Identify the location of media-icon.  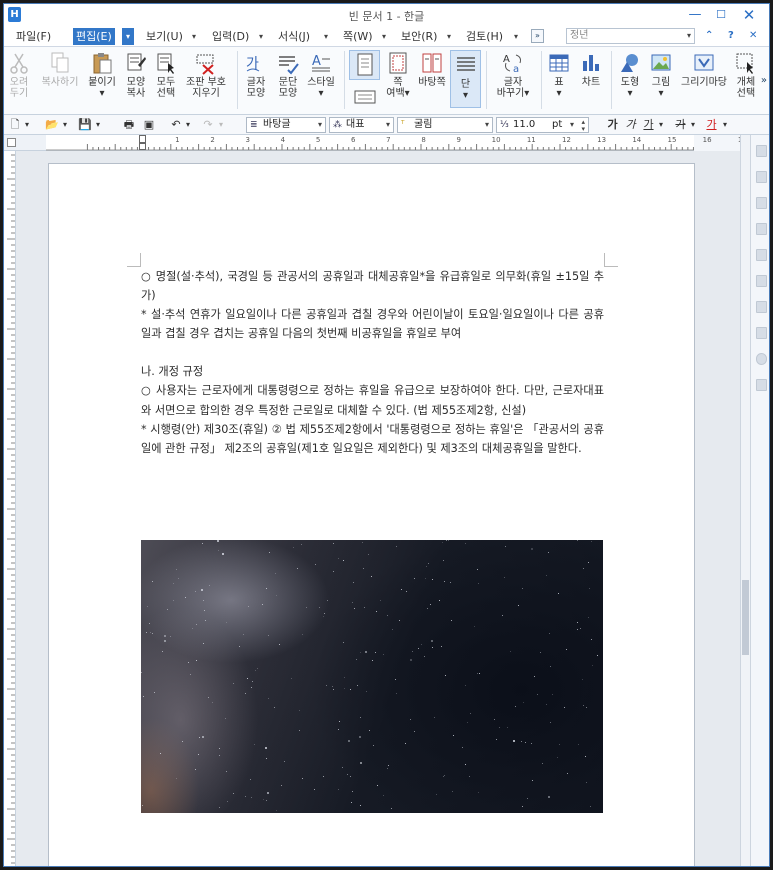
(761, 281).